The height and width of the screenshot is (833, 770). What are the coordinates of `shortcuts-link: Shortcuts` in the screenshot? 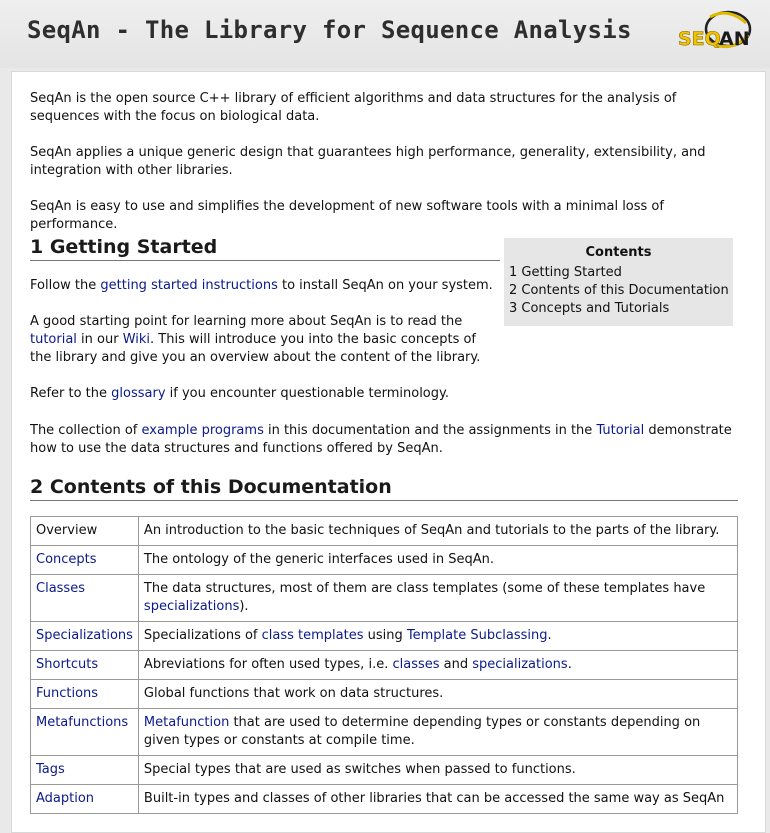 It's located at (67, 664).